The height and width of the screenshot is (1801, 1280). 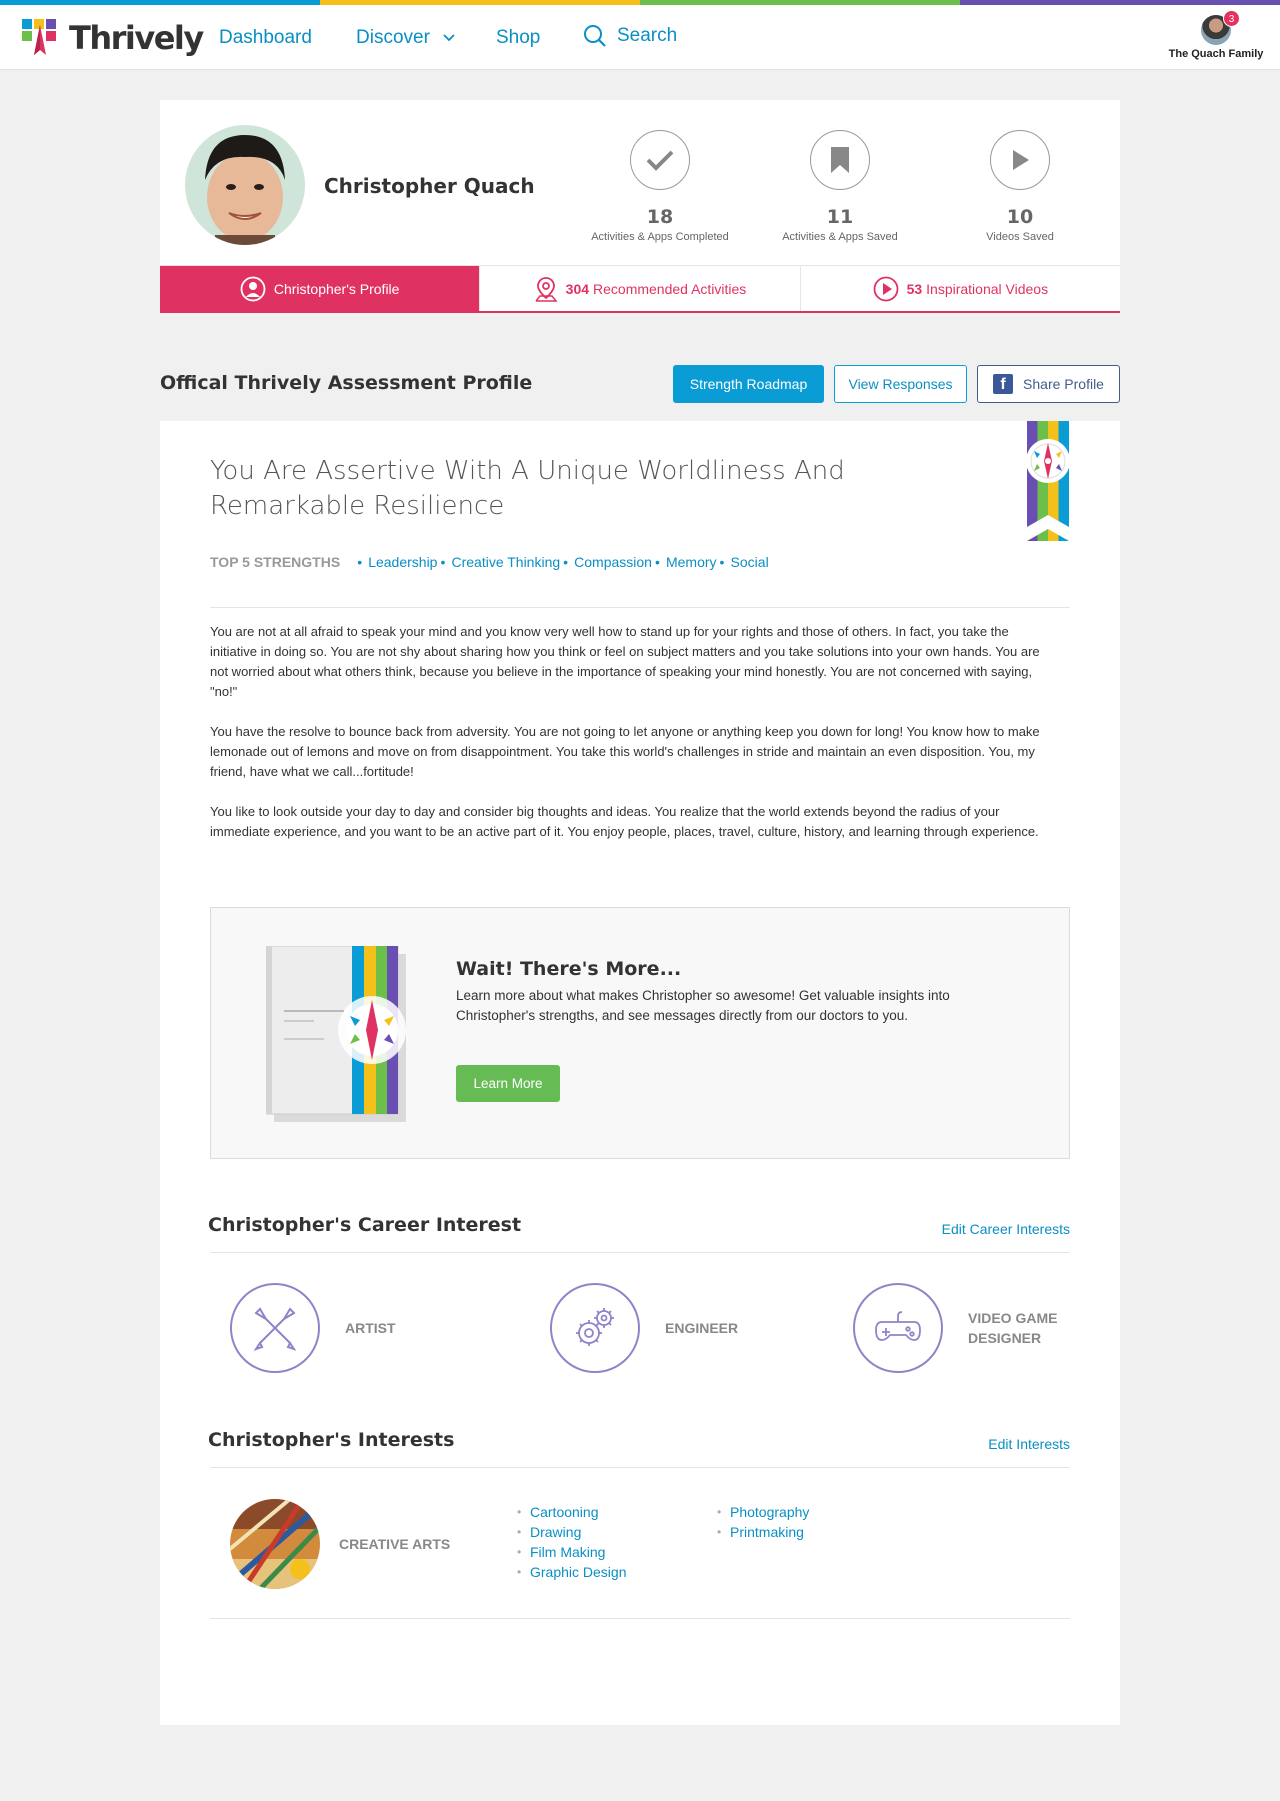 I want to click on stat-label: Videos Saved, so click(x=1020, y=237).